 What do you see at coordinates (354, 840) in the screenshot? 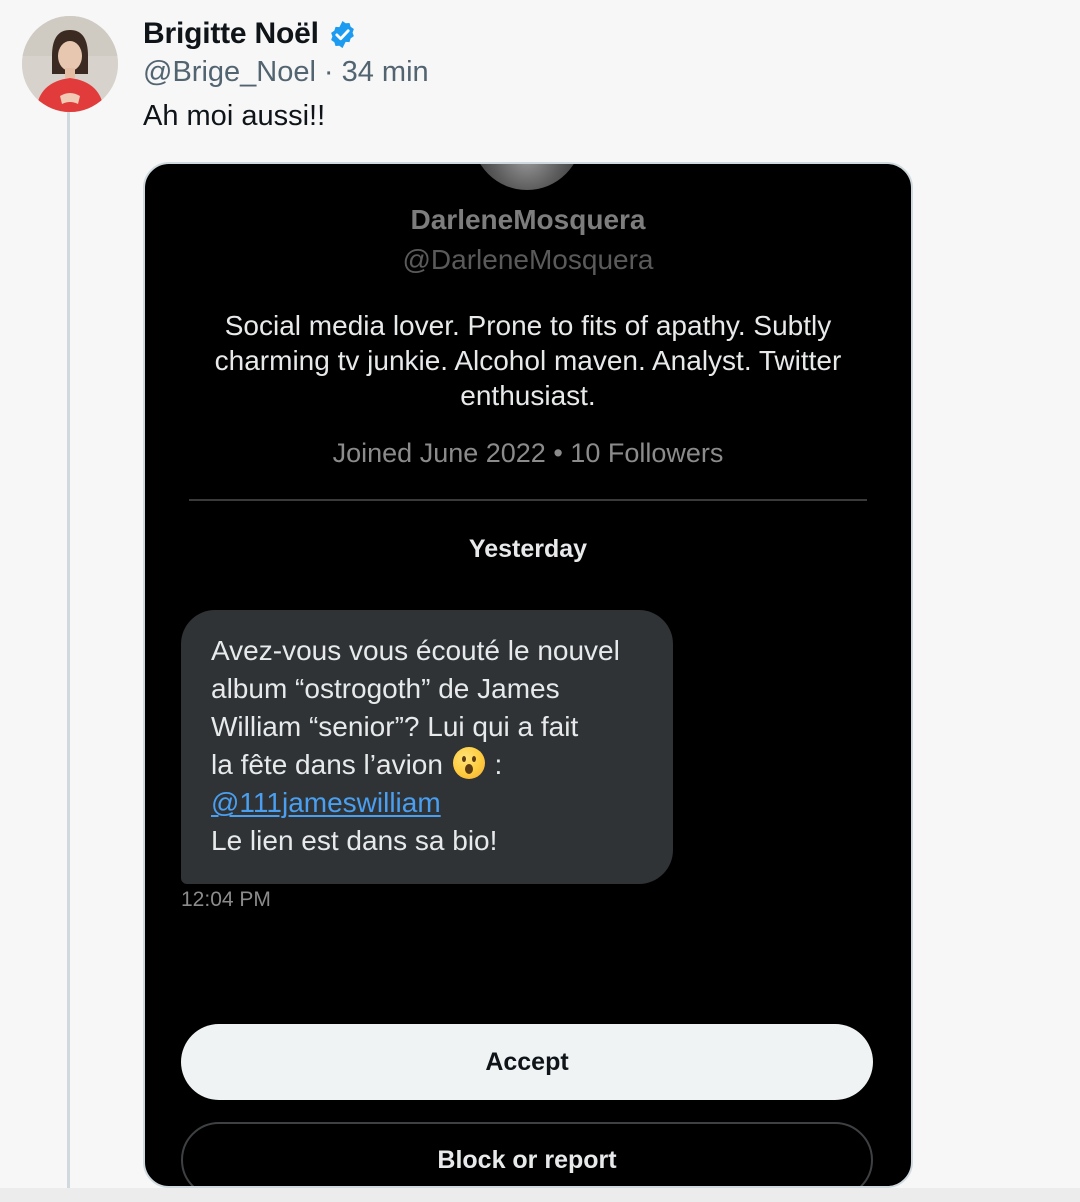
I see `dm-message-line: Le lien est dans sa bio!` at bounding box center [354, 840].